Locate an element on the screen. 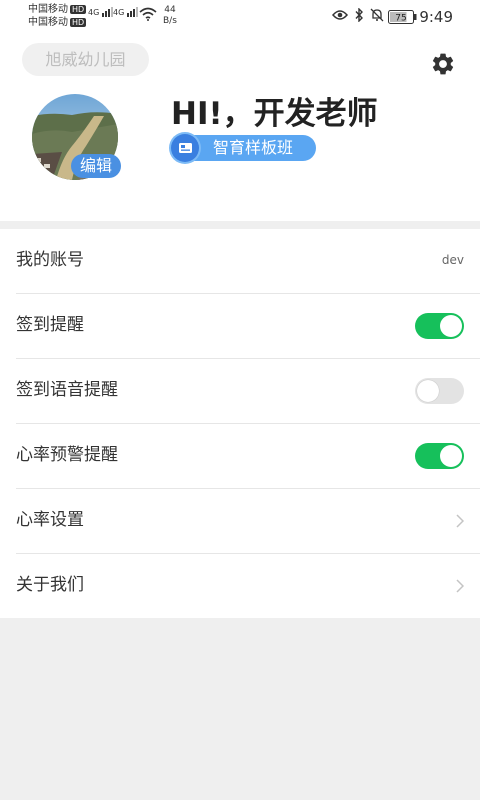 The image size is (480, 800). carrier-1: 中国移动 is located at coordinates (48, 9).